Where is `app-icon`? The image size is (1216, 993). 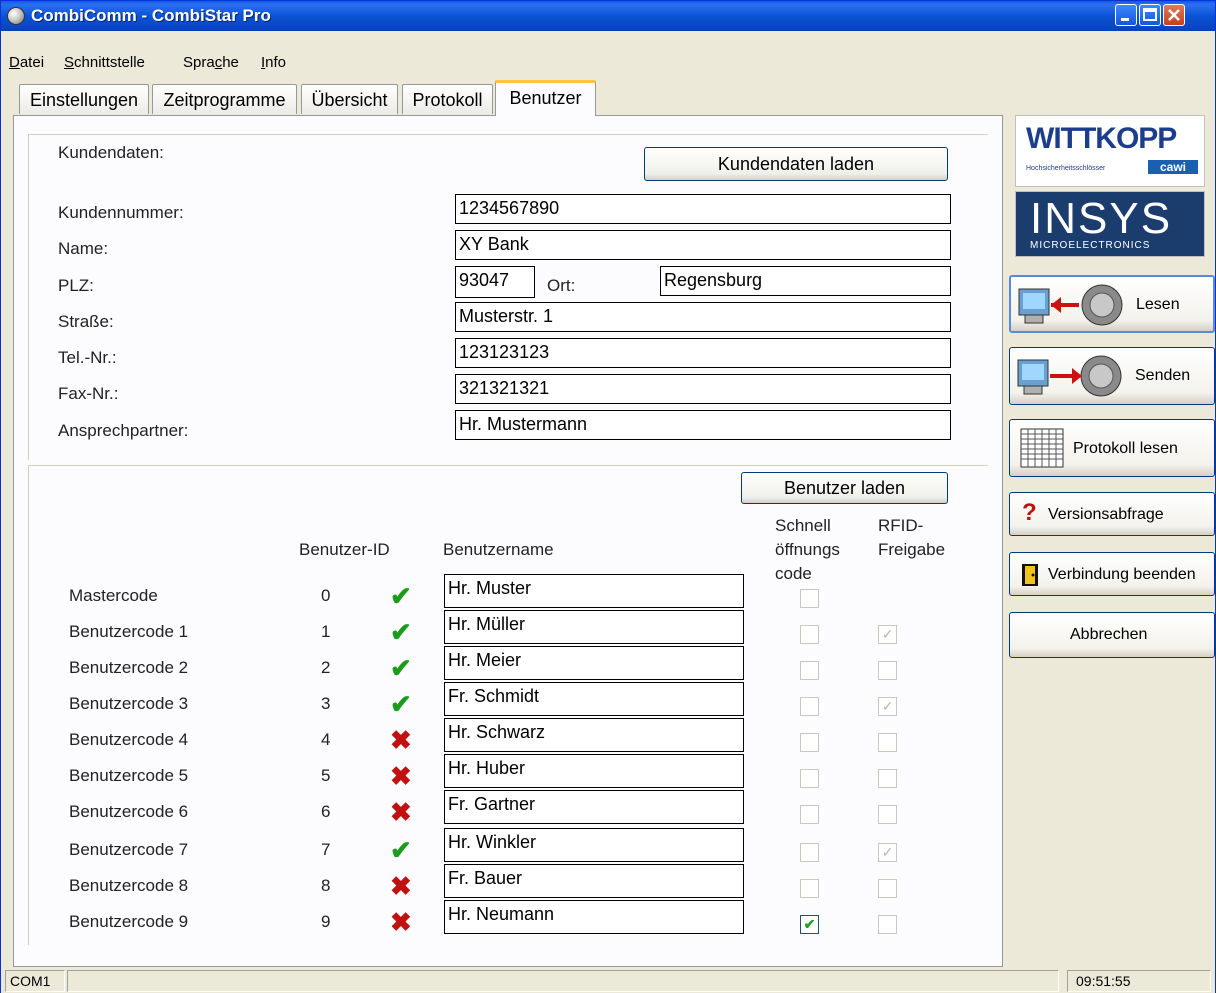 app-icon is located at coordinates (16, 16).